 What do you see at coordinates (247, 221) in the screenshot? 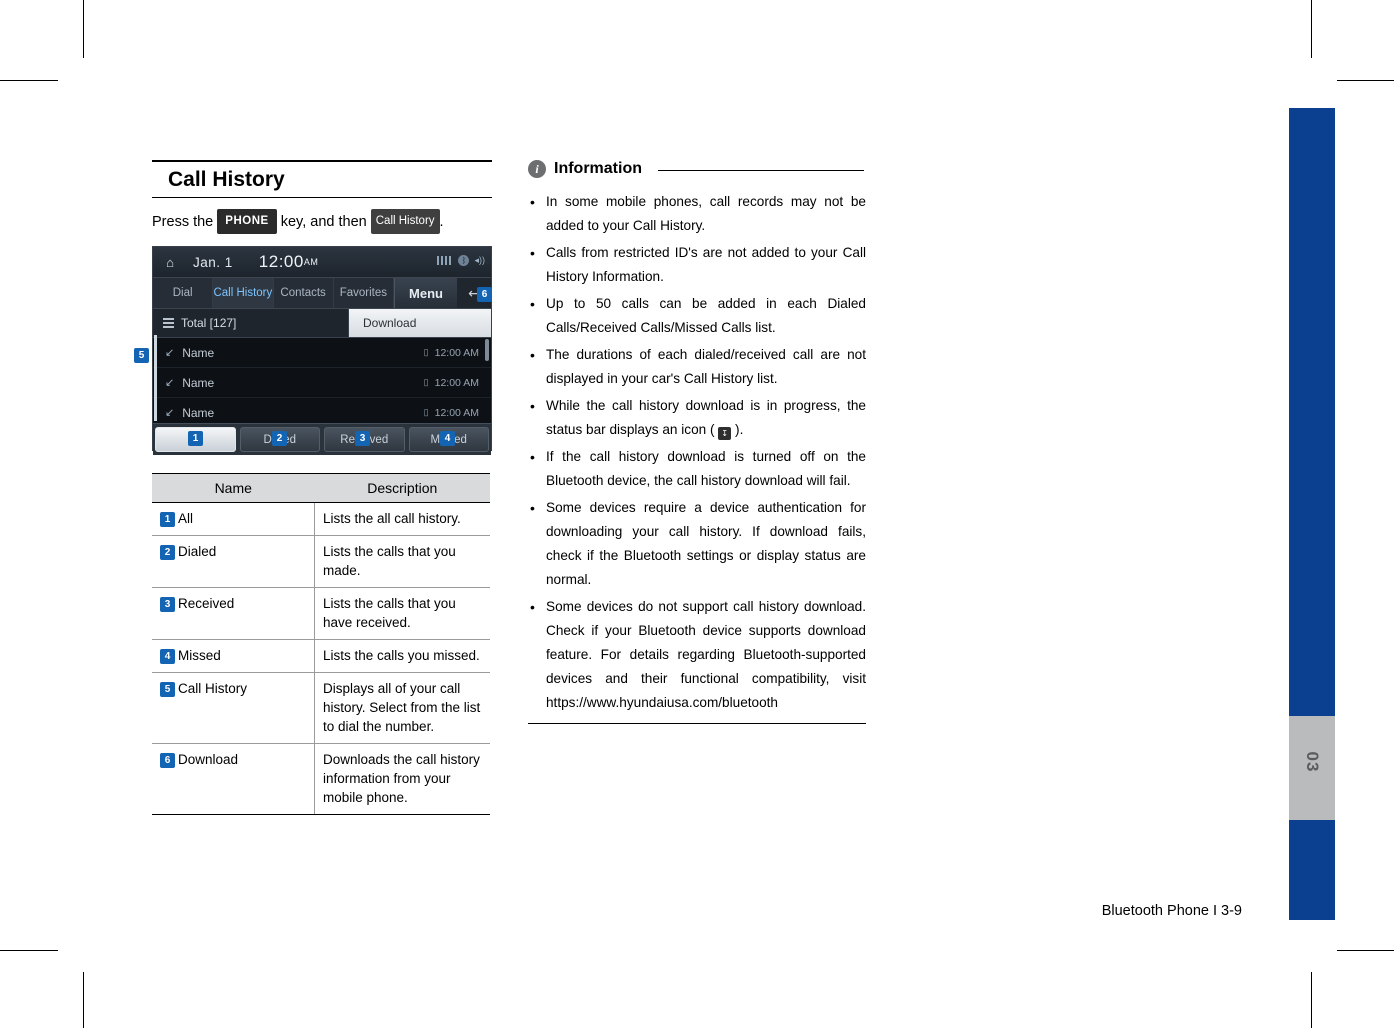
I see `phone-key-chip: PHONE` at bounding box center [247, 221].